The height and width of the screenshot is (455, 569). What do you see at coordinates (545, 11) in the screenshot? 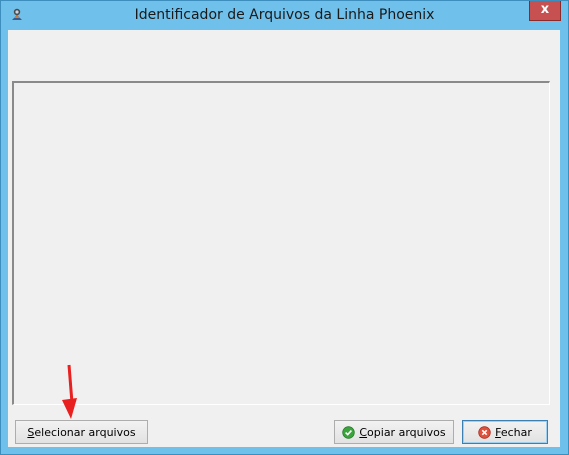
I see `window-close-button: x` at bounding box center [545, 11].